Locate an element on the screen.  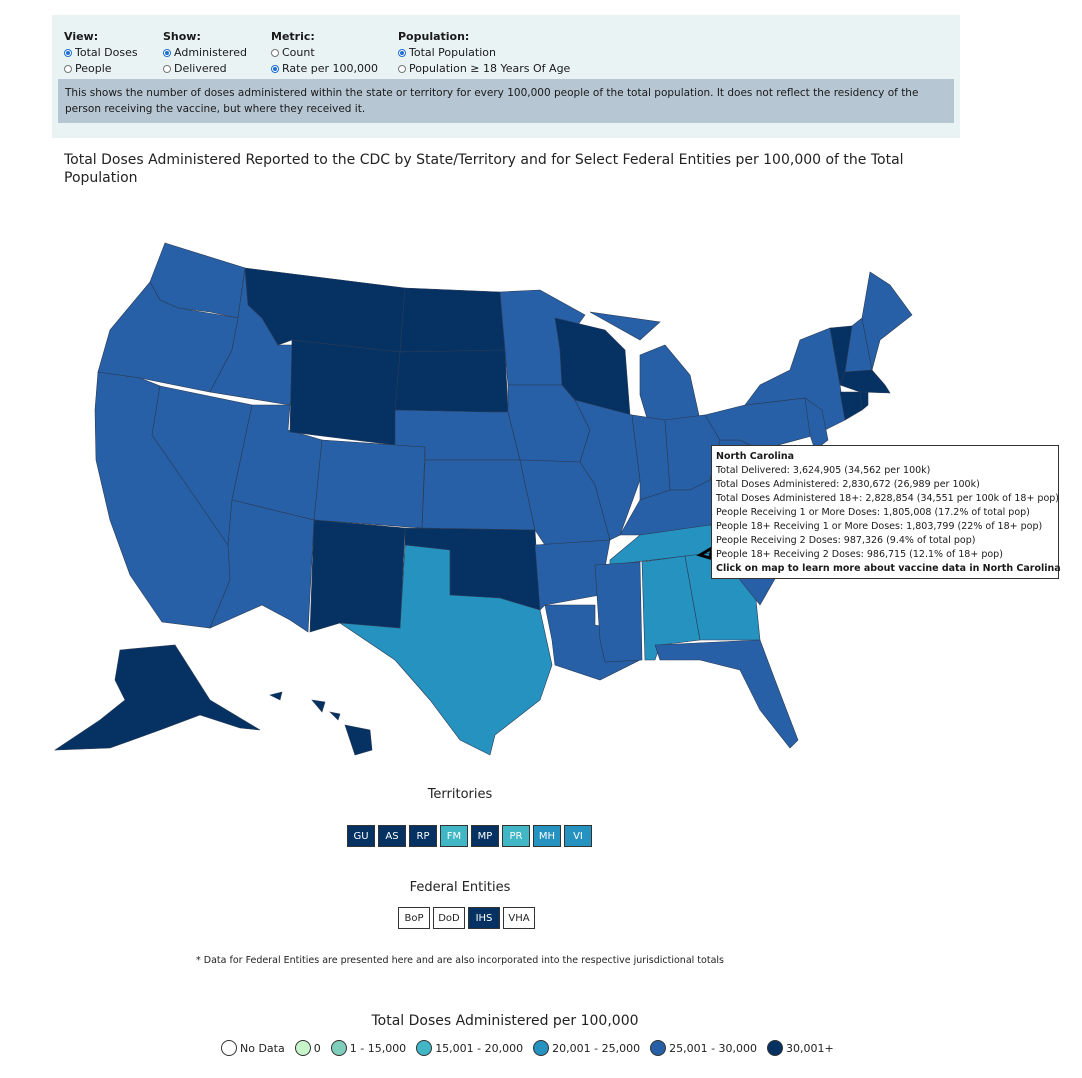
view-people-radio: People is located at coordinates (101, 69).